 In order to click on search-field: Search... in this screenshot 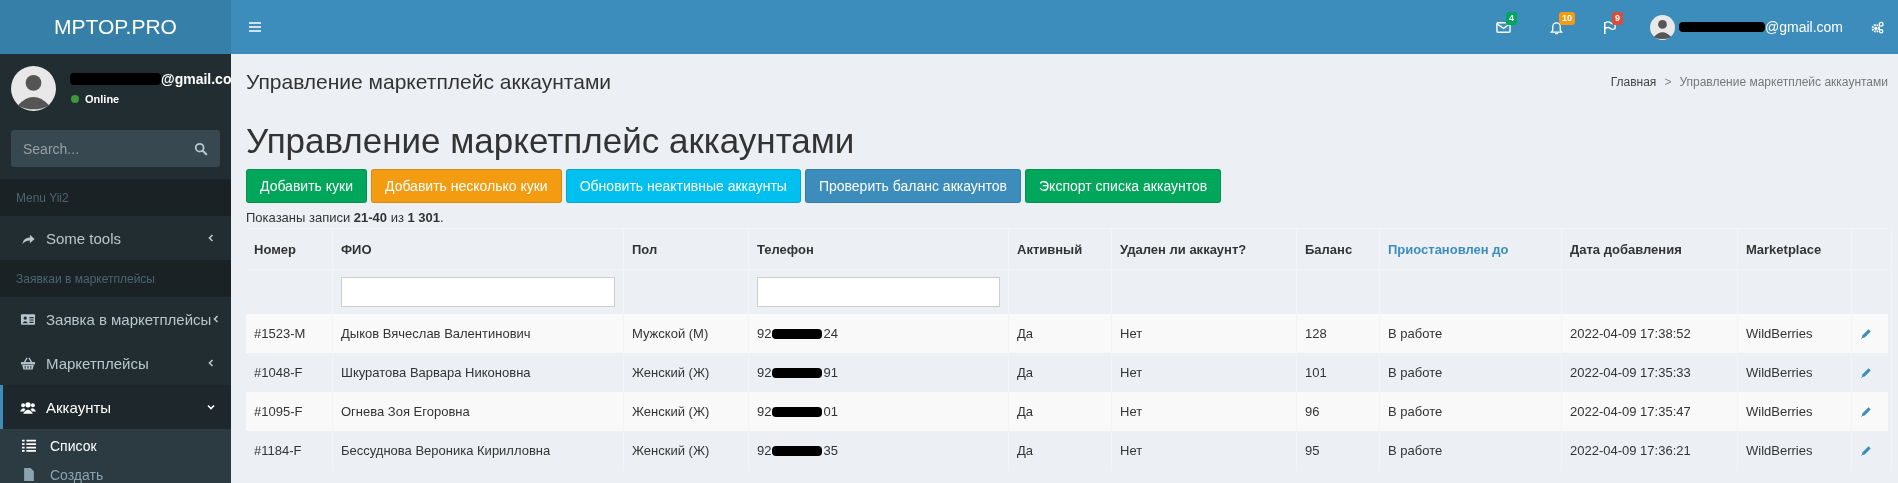, I will do `click(115, 148)`.